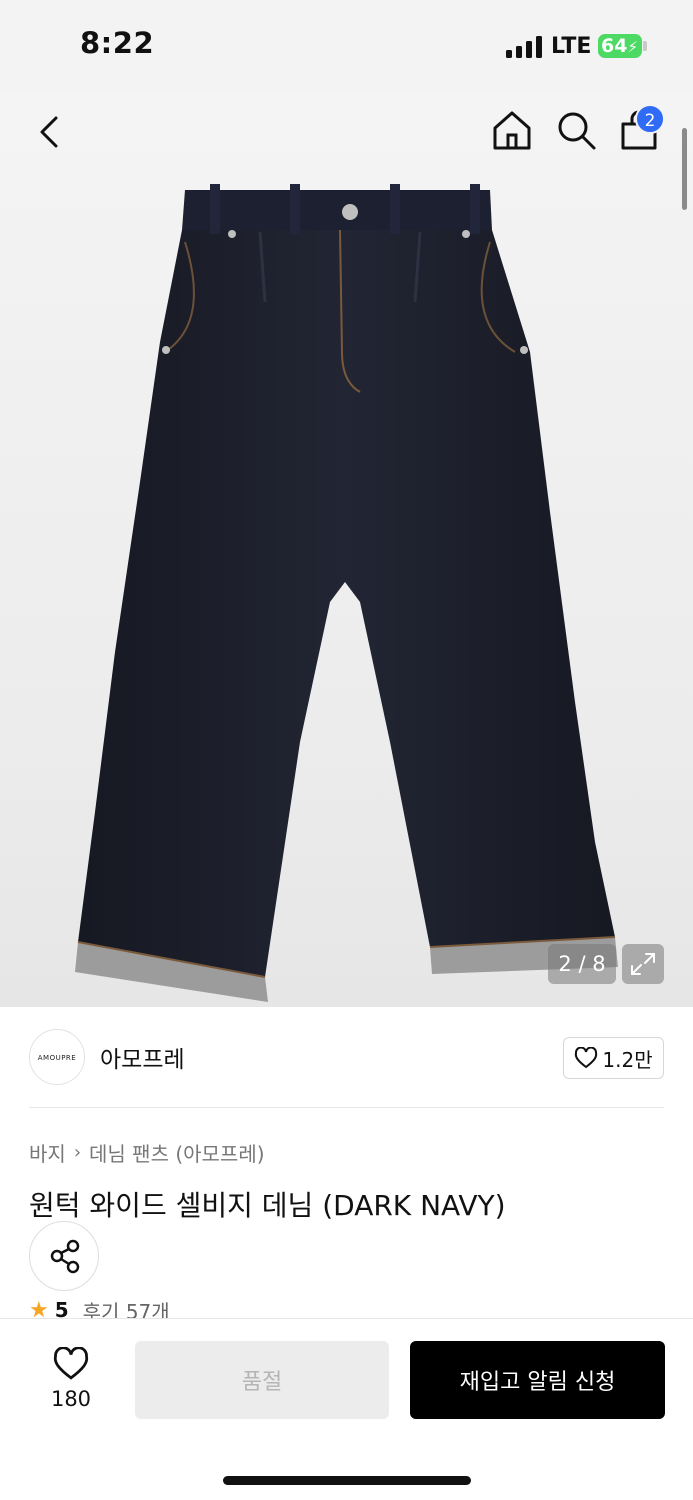  I want to click on brand-row: AMOUPRE 아모프레 1.2만, so click(346, 1057).